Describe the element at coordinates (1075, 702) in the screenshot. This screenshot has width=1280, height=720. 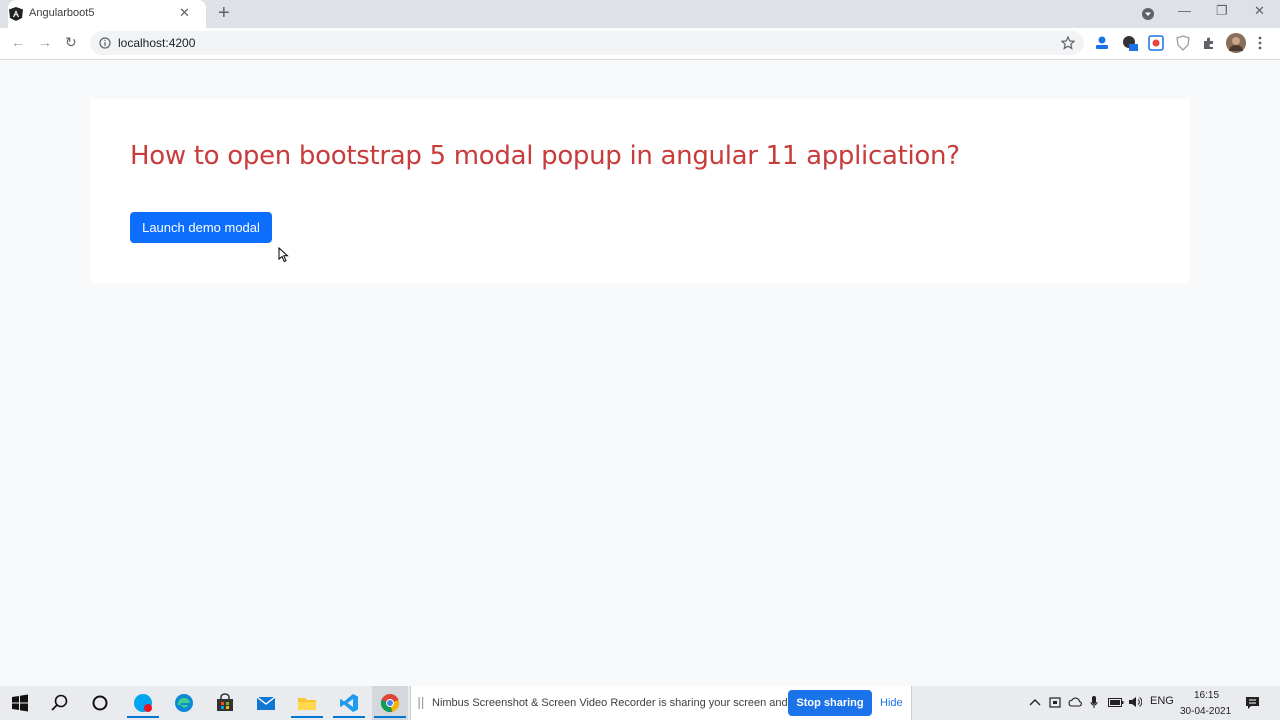
I see `onedrive-icon` at that location.